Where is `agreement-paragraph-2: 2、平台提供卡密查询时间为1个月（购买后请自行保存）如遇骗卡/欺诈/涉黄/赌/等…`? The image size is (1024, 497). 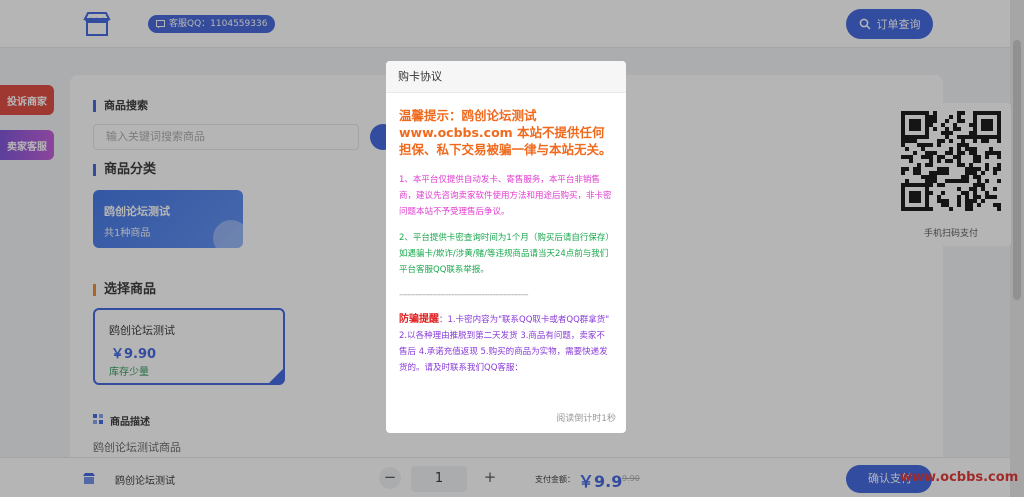
agreement-paragraph-2: 2、平台提供卡密查询时间为1个月（购买后请自行保存）如遇骗卡/欺诈/涉黄/赌/等… is located at coordinates (504, 254).